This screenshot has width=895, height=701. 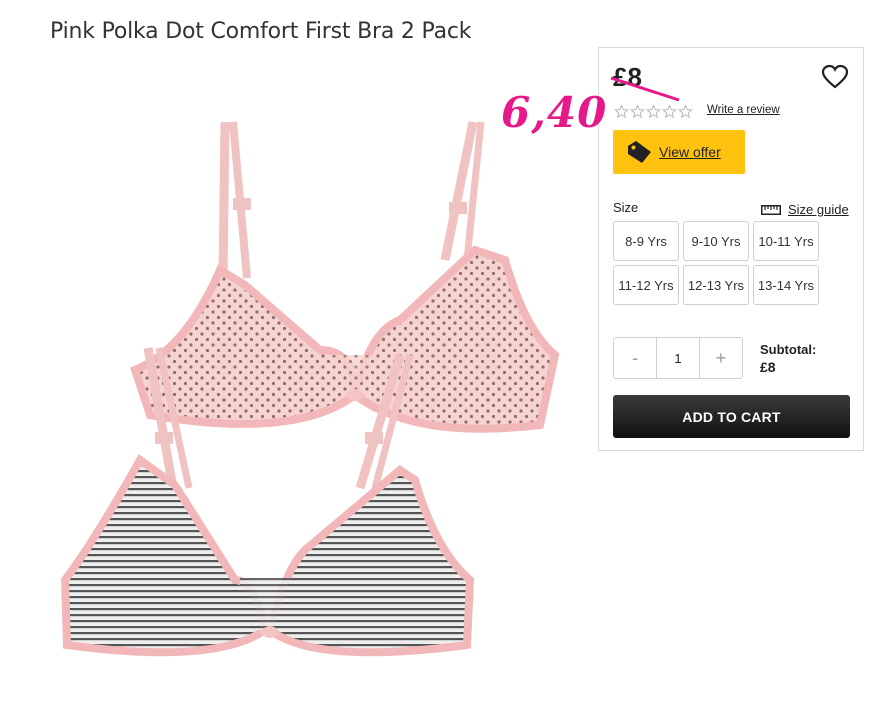 What do you see at coordinates (716, 285) in the screenshot?
I see `size-option: 12-13 Yrs` at bounding box center [716, 285].